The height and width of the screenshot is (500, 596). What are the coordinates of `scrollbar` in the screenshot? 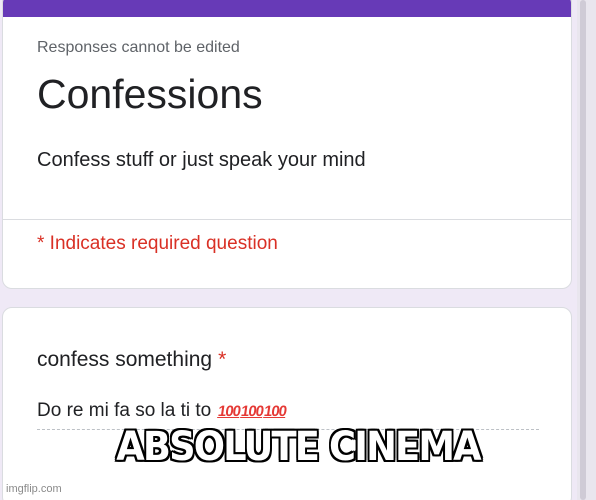 It's located at (586, 250).